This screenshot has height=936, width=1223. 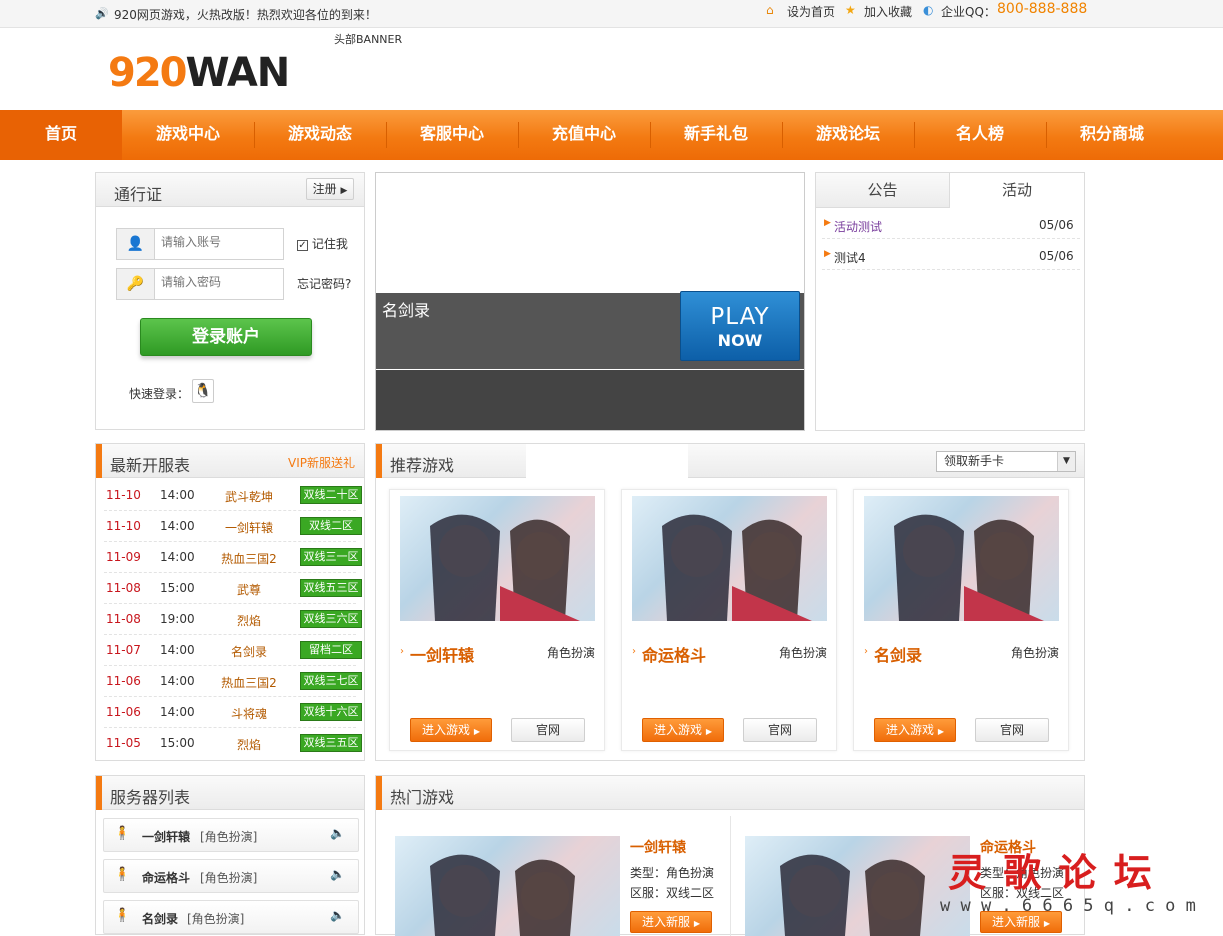 What do you see at coordinates (980, 135) in the screenshot?
I see `nav-ranking: 名人榜` at bounding box center [980, 135].